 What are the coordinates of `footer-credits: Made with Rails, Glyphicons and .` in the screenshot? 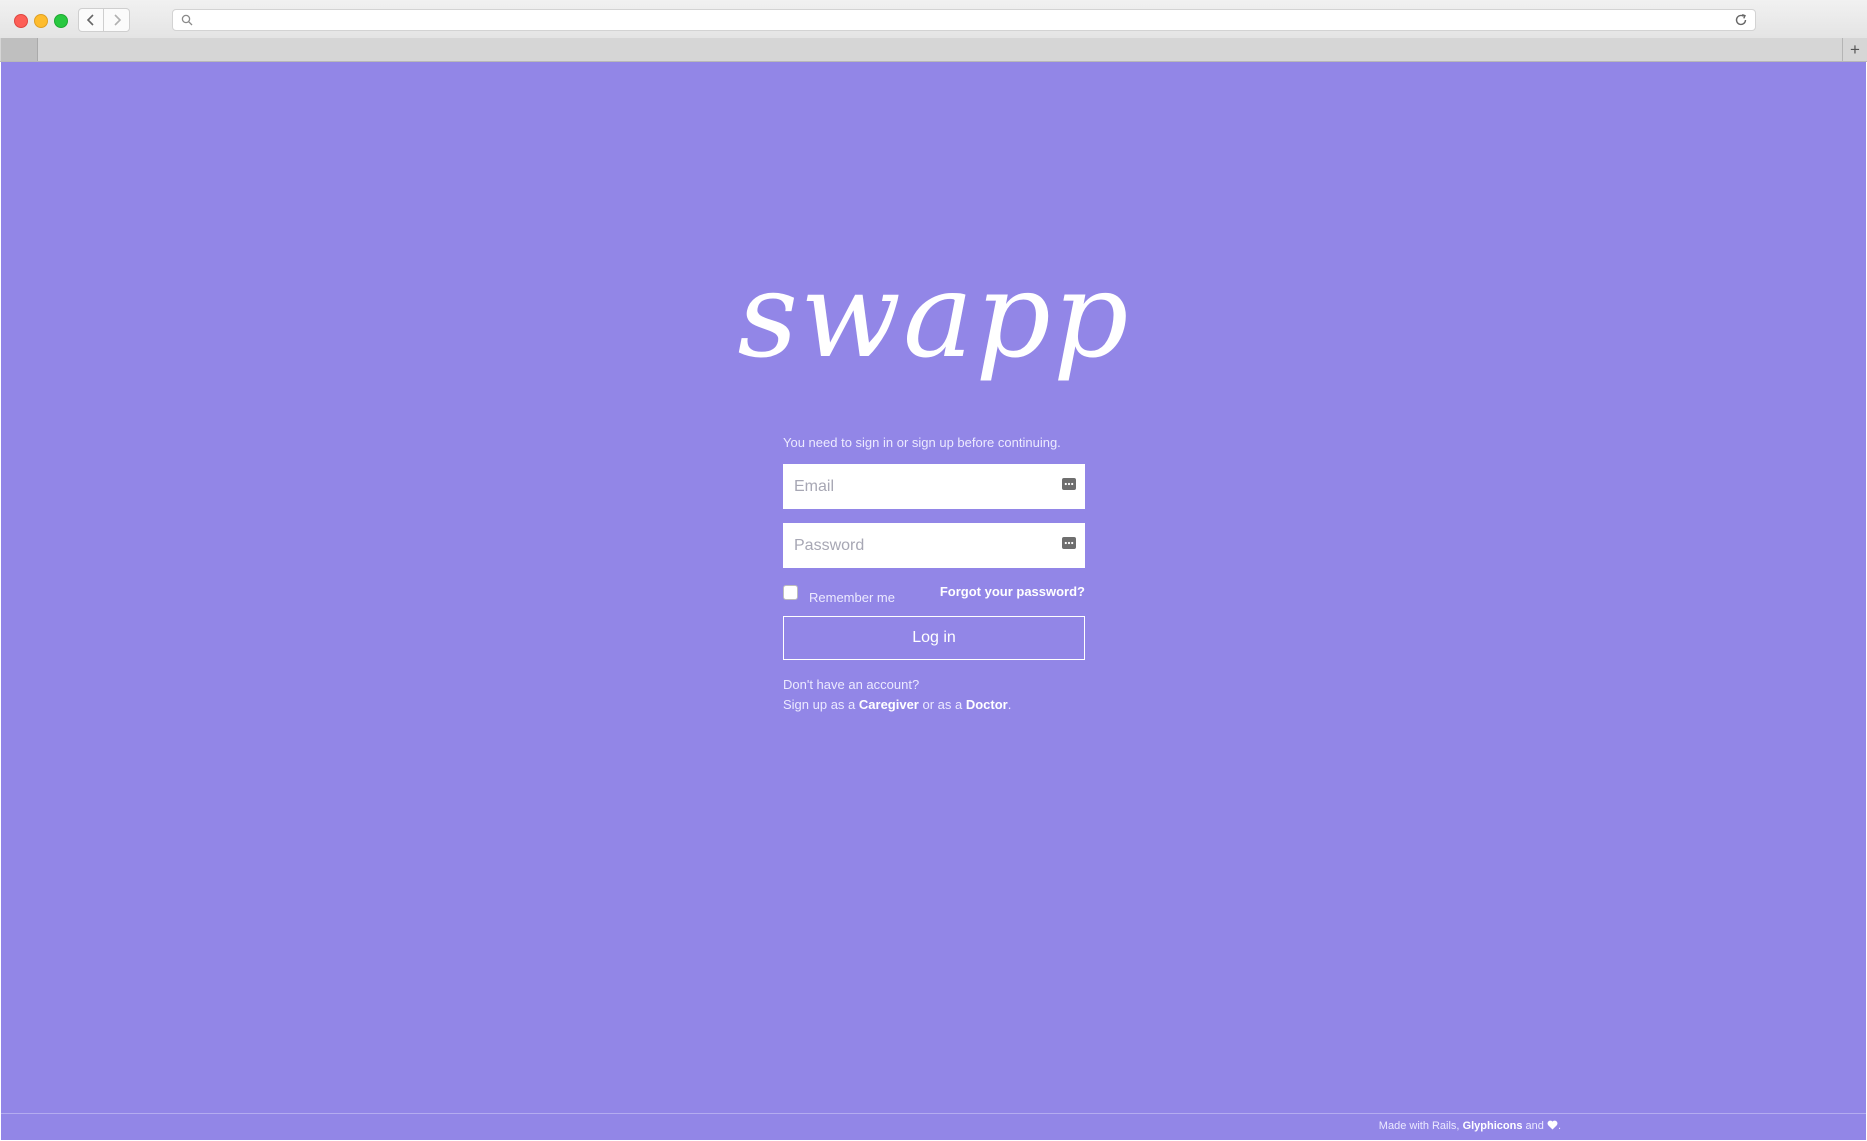 It's located at (1470, 1126).